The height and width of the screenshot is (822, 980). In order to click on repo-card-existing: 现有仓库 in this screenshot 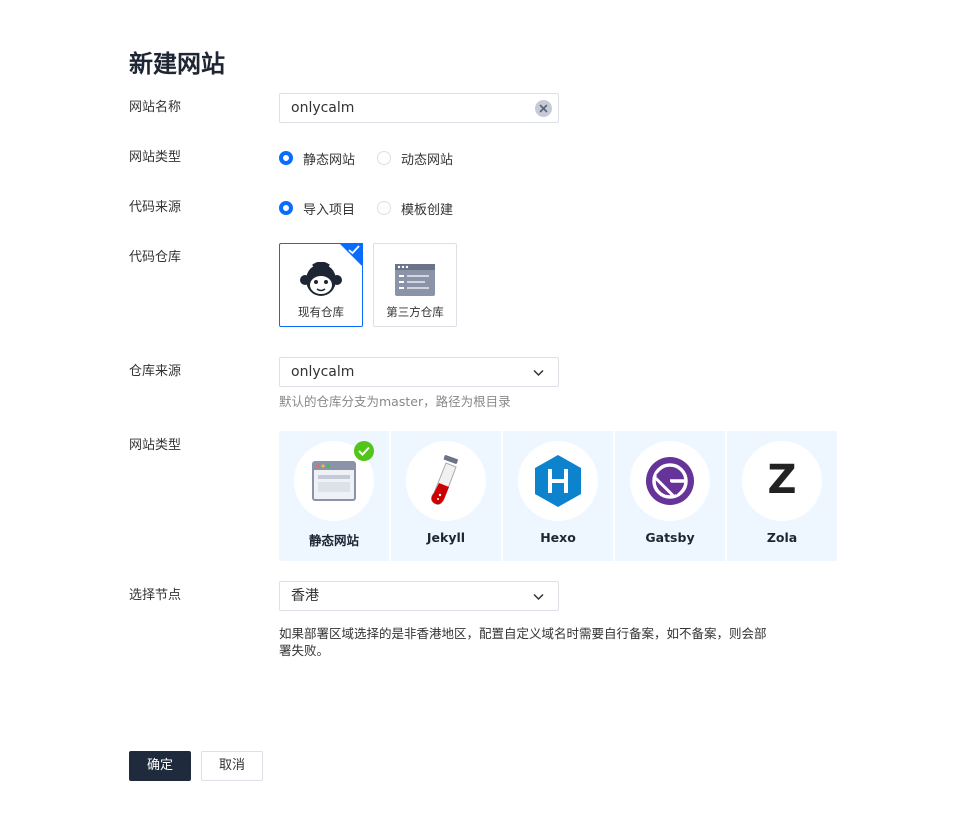, I will do `click(321, 285)`.